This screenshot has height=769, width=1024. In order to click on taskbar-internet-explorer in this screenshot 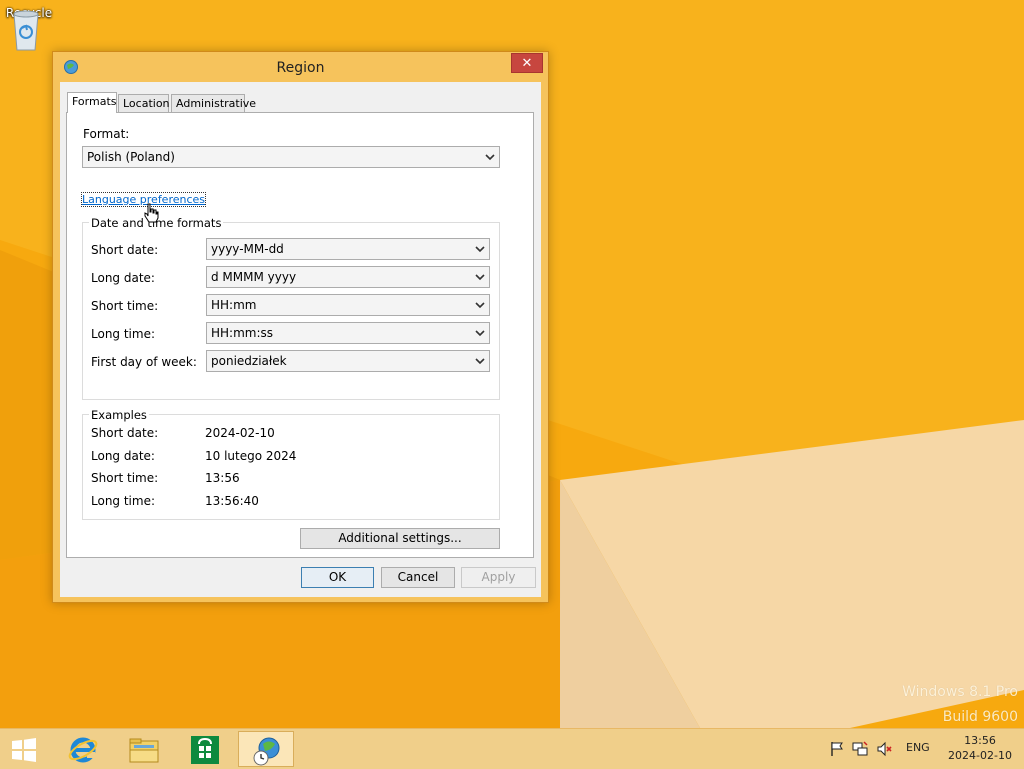, I will do `click(83, 749)`.